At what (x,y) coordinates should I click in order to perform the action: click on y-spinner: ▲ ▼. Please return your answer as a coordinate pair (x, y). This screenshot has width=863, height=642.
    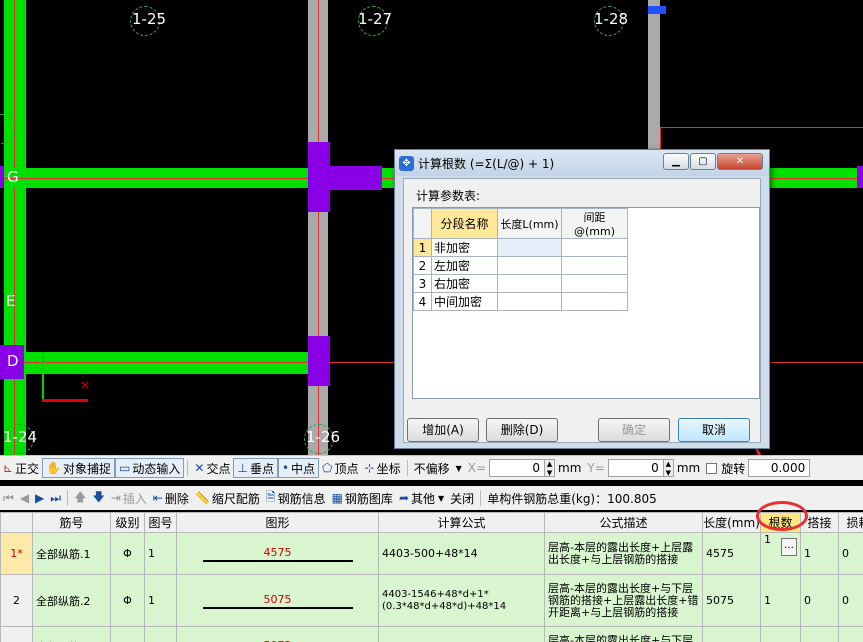
    Looking at the image, I should click on (668, 468).